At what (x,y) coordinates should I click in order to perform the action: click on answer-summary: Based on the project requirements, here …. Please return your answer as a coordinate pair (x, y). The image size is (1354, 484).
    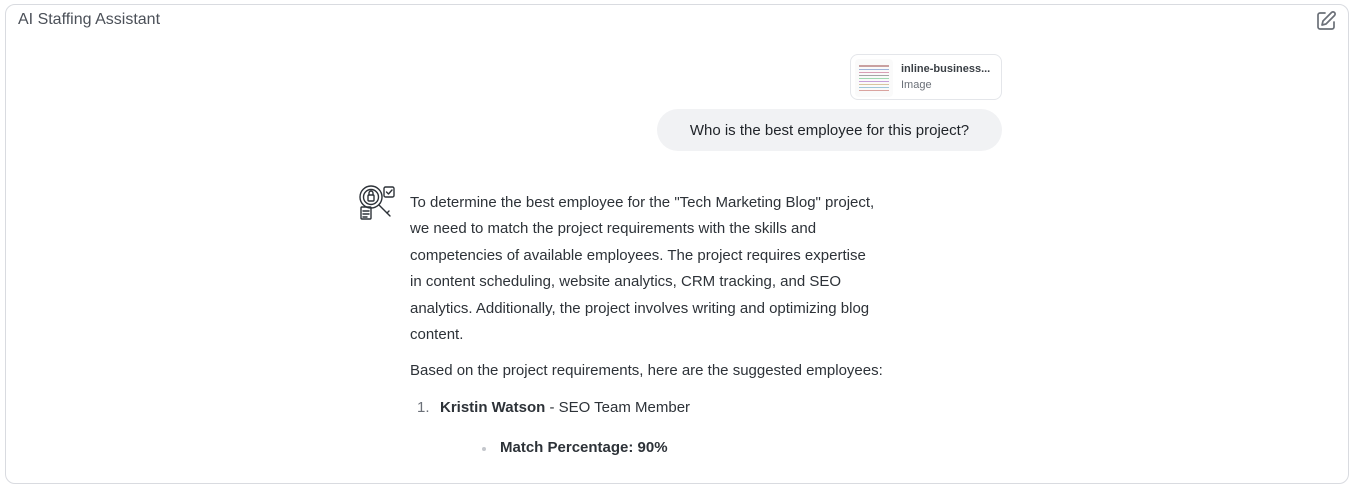
    Looking at the image, I should click on (646, 371).